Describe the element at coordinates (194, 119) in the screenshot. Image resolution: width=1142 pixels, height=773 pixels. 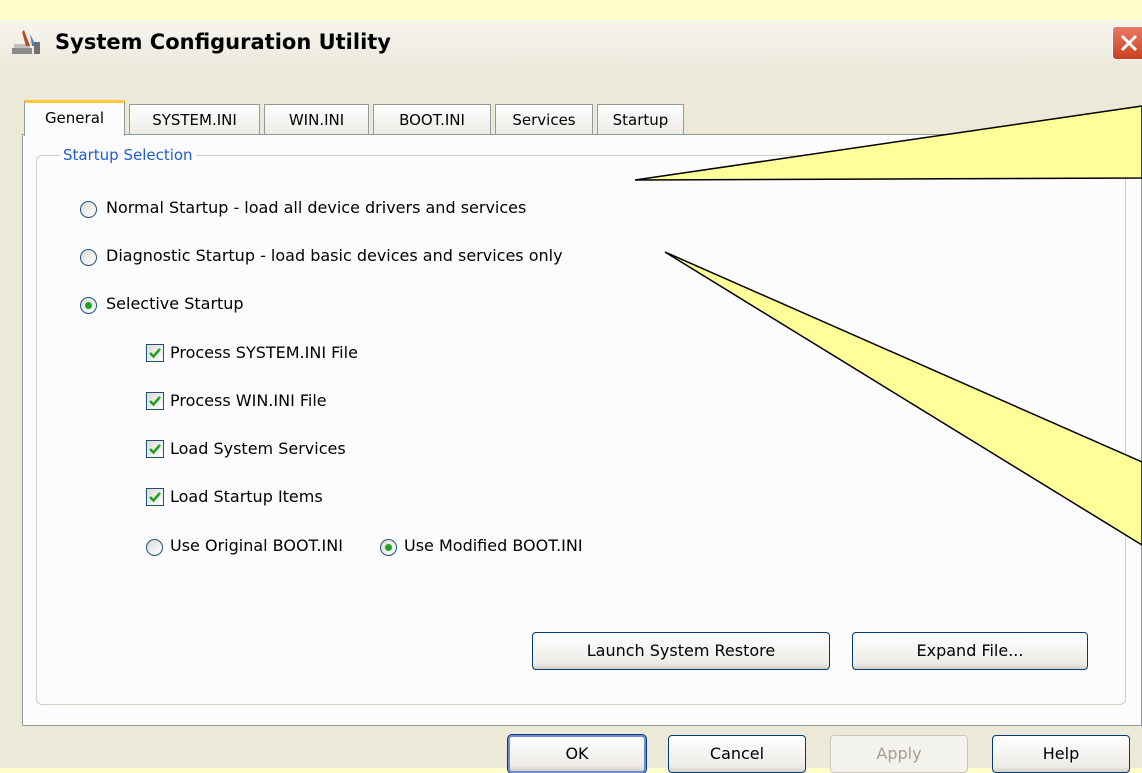
I see `tab-system-ini: SYSTEM.INI` at that location.